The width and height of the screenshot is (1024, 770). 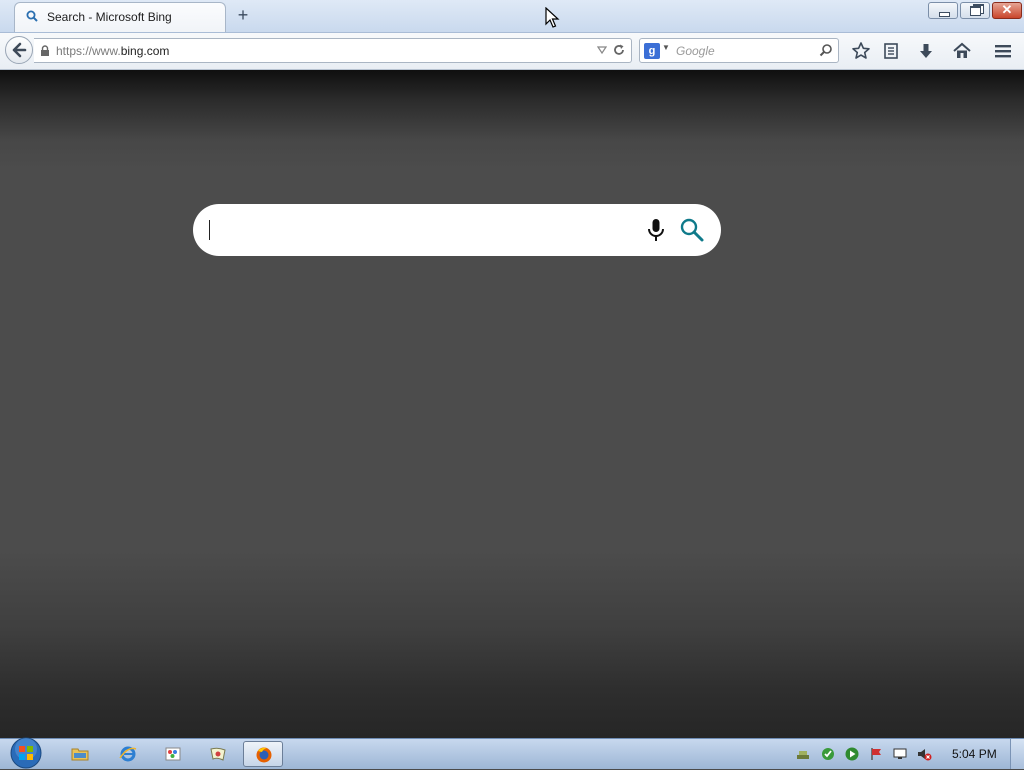 I want to click on bing-search-box, so click(x=457, y=230).